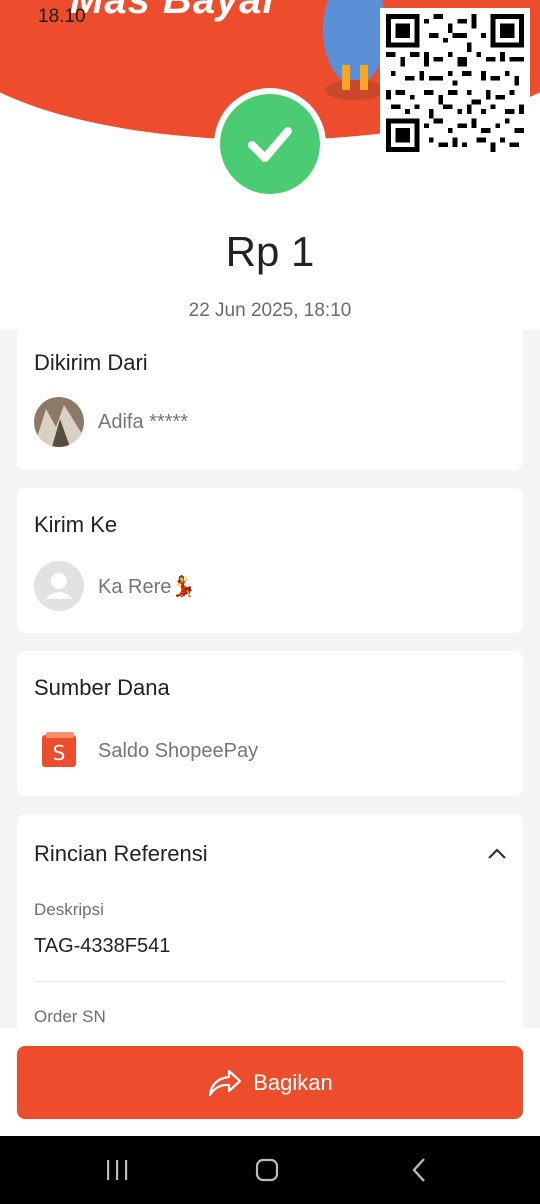 The width and height of the screenshot is (540, 1204). Describe the element at coordinates (270, 723) in the screenshot. I see `source-card: Sumber Dana S Saldo ShopeePay` at that location.